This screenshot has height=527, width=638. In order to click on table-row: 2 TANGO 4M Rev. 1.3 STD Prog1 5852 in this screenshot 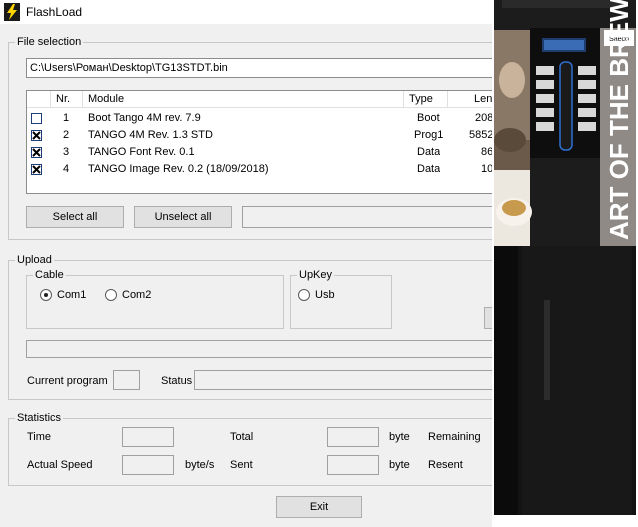, I will do `click(262, 135)`.